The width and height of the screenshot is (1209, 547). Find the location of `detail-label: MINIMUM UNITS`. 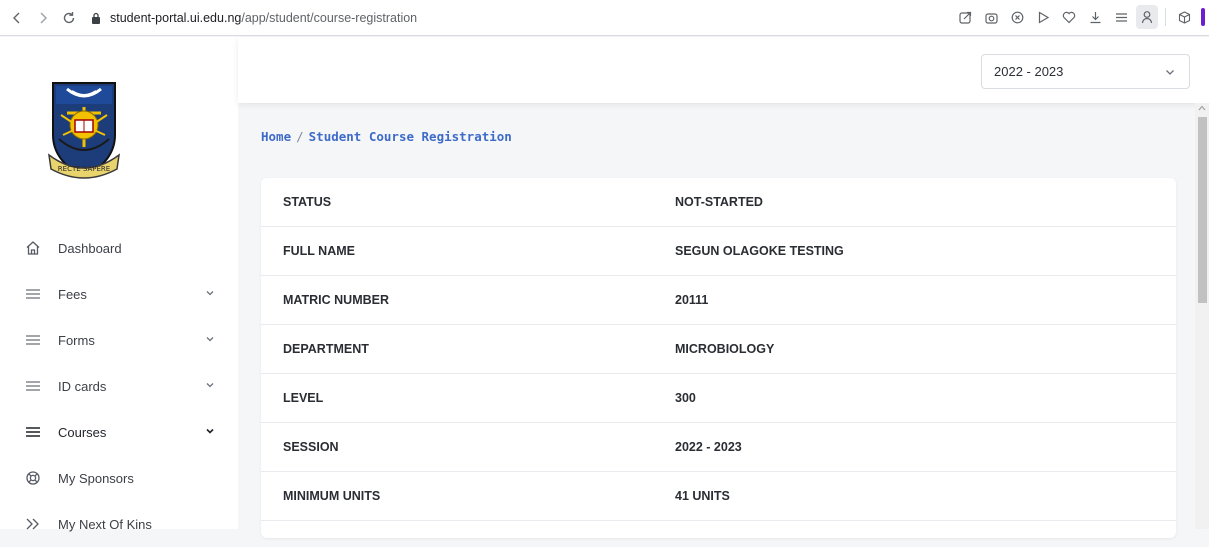

detail-label: MINIMUM UNITS is located at coordinates (332, 496).